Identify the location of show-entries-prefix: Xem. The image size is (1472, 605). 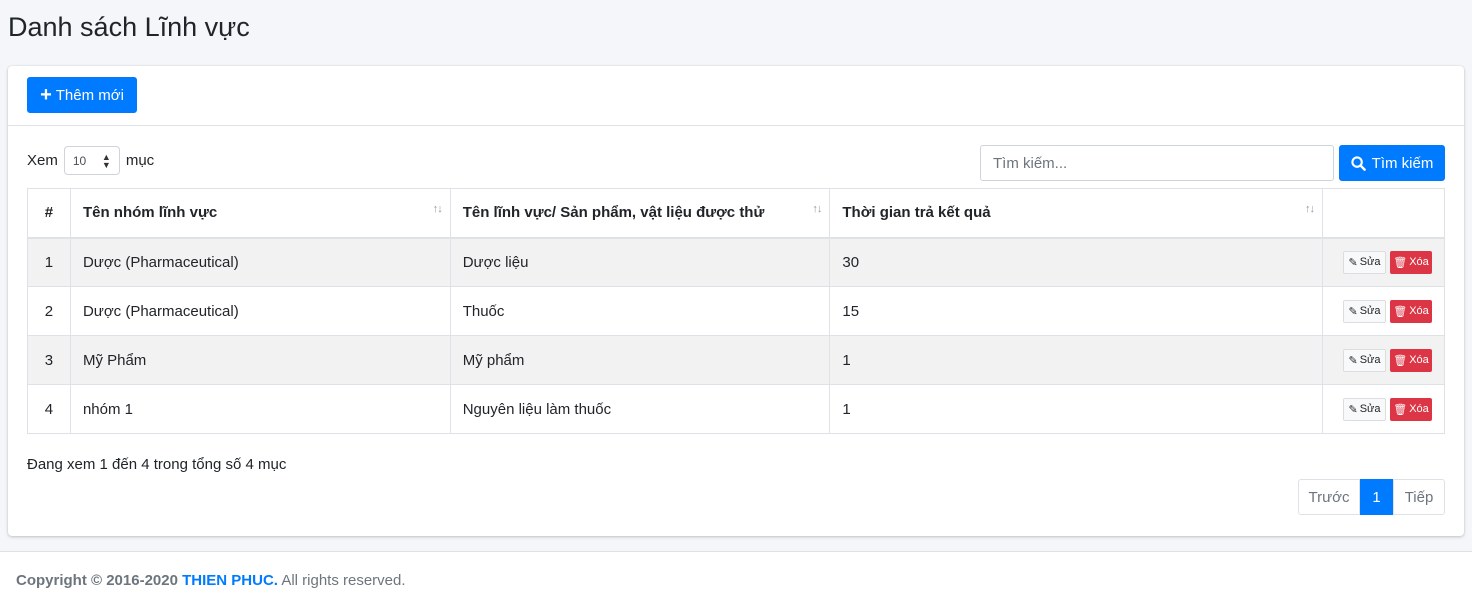
(42, 160).